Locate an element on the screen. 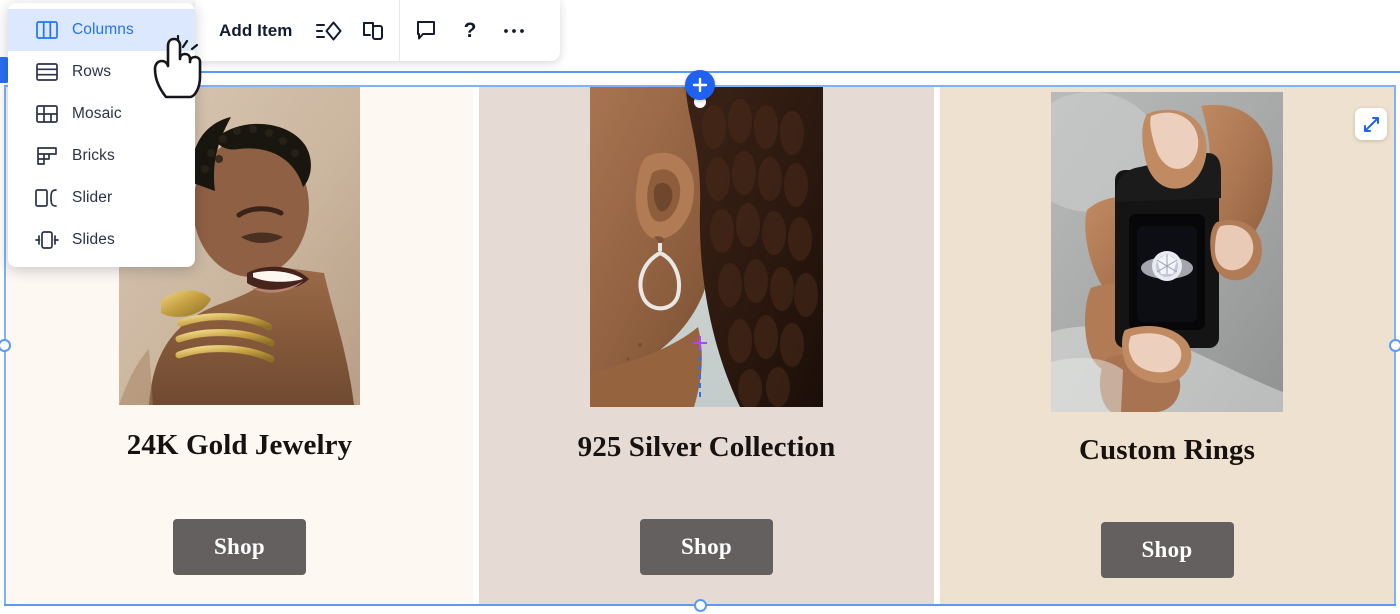  slides-layout-icon is located at coordinates (47, 240).